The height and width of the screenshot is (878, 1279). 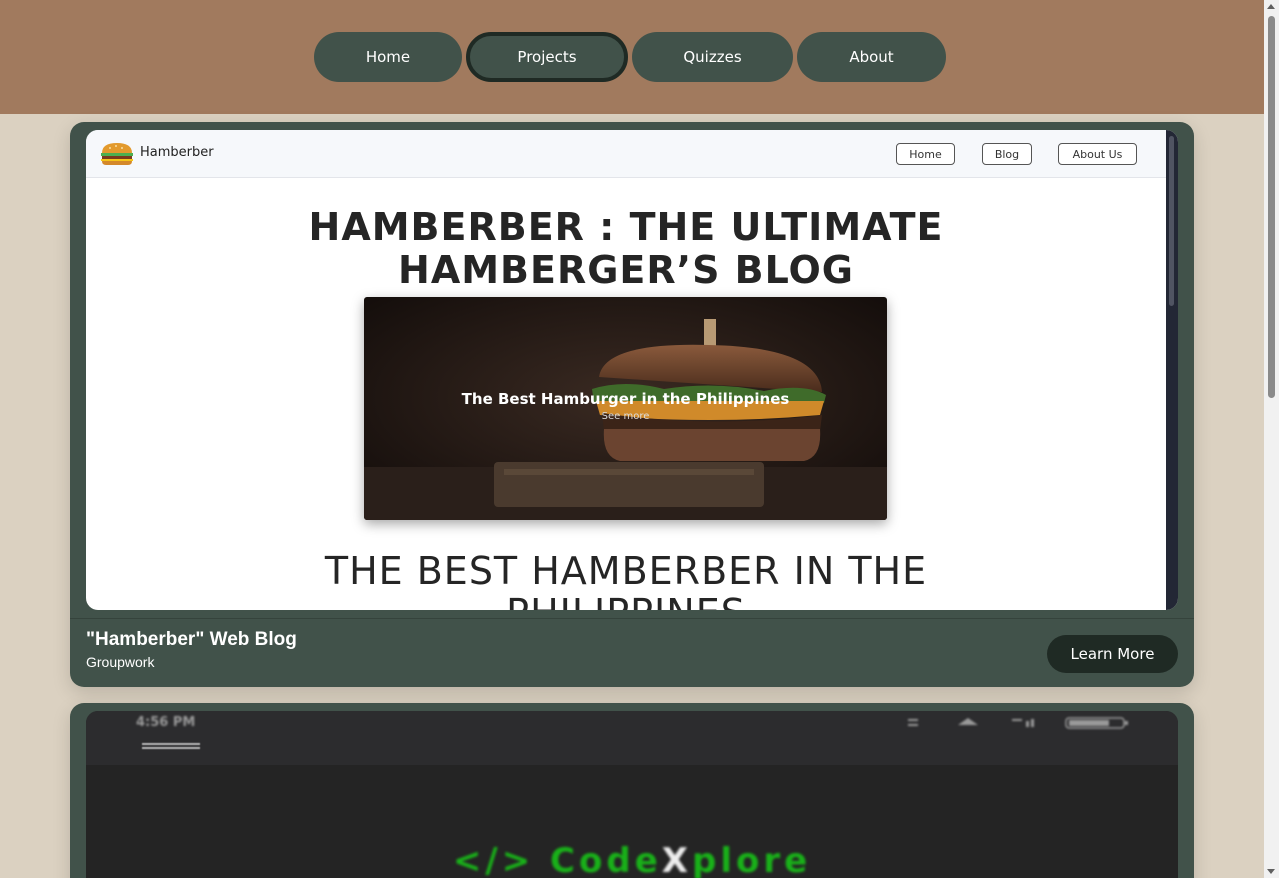 I want to click on top-nav-bar: Home Projects Quizzes About, so click(x=632, y=57).